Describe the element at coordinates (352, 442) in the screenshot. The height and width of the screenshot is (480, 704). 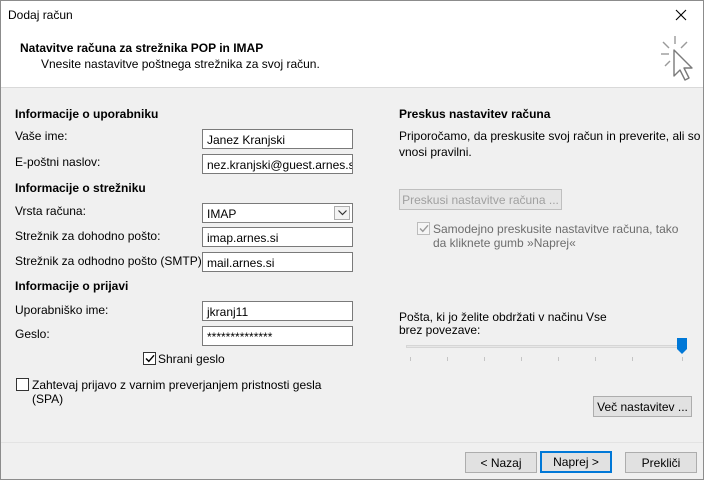
I see `footer-divider` at that location.